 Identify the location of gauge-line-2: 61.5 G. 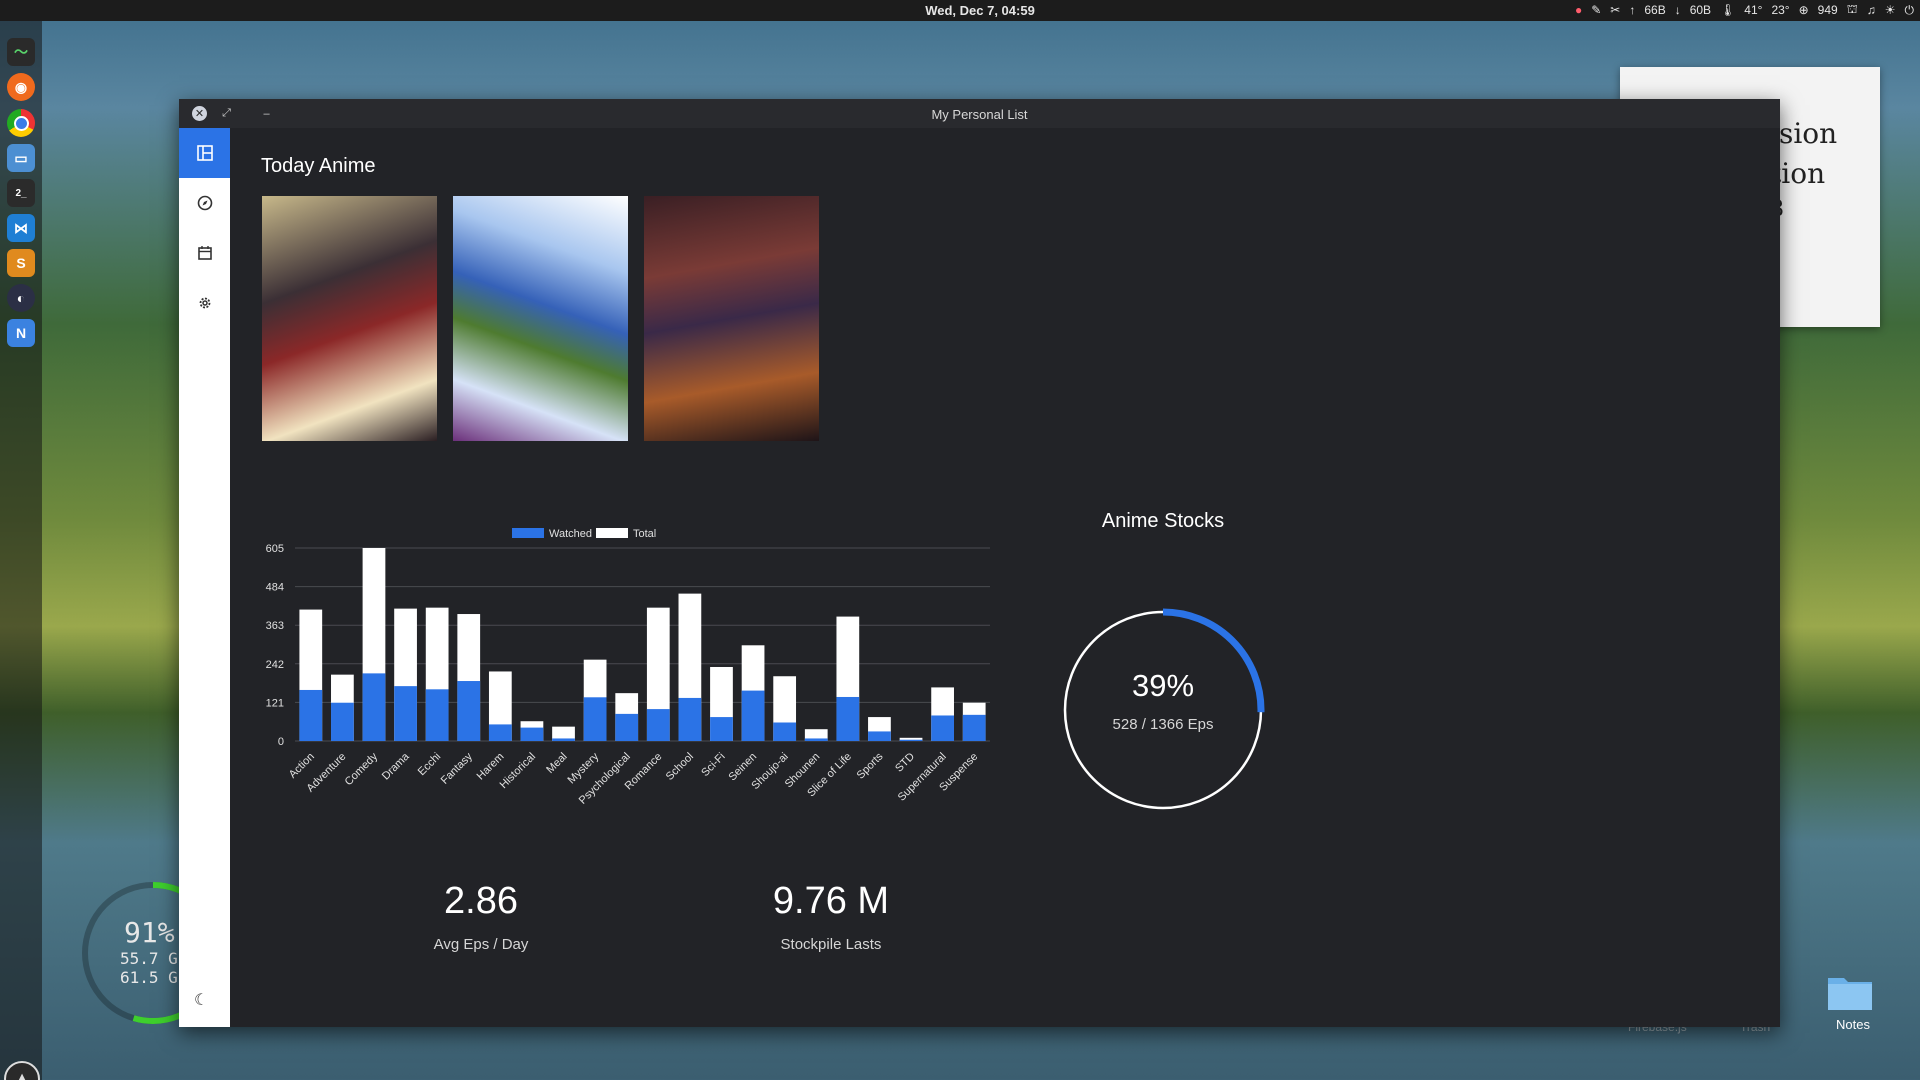
(149, 977).